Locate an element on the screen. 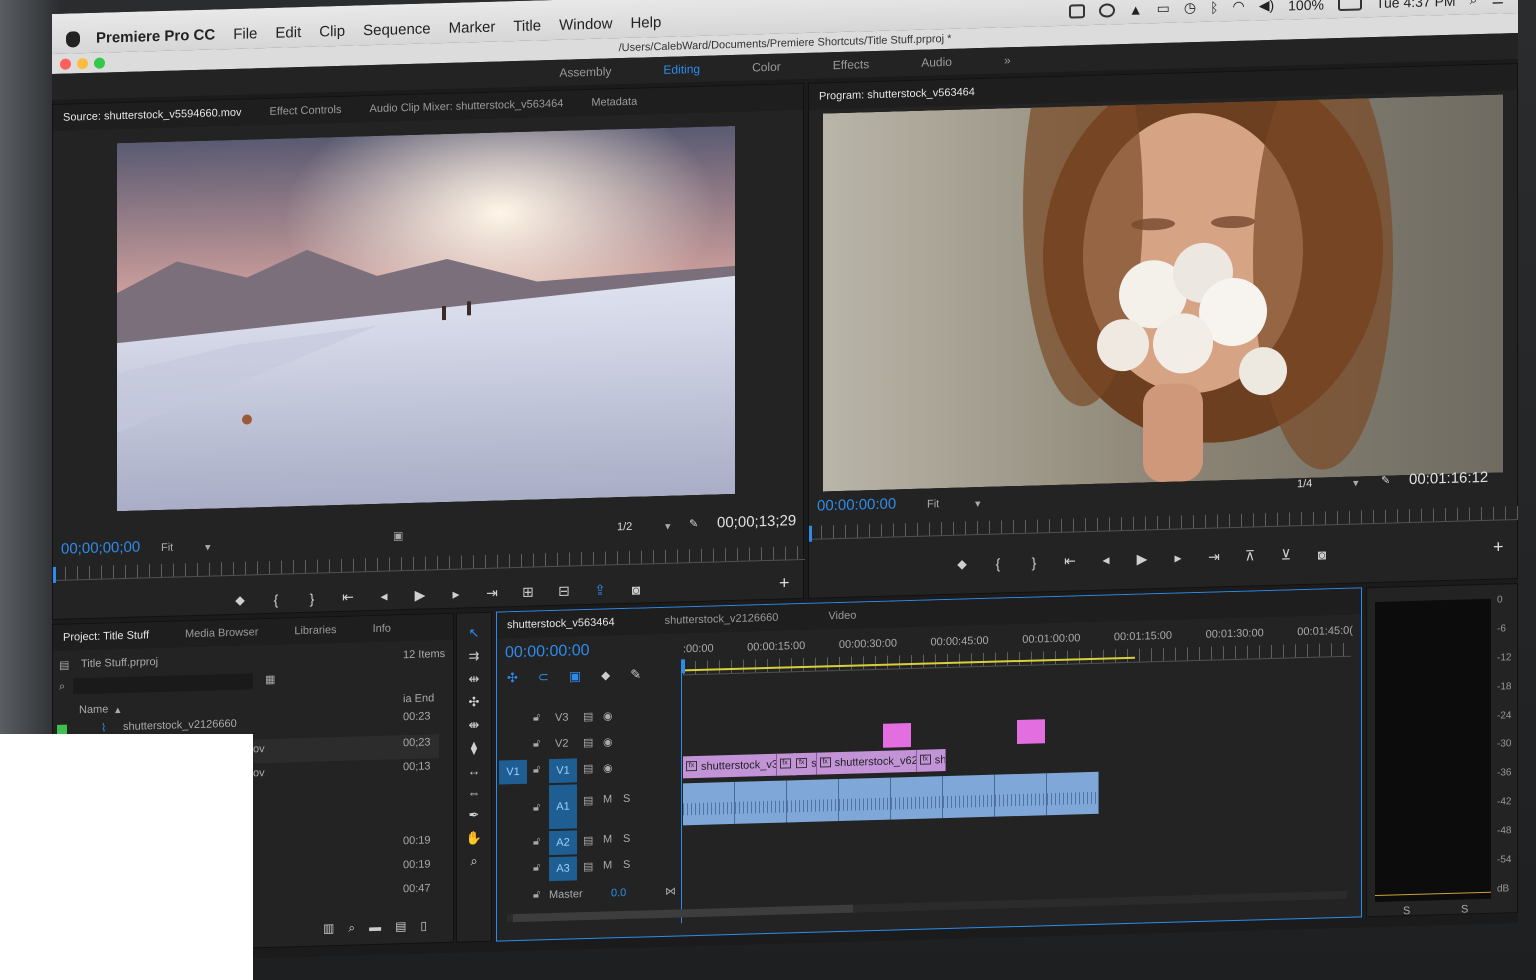 The image size is (1536, 980). play-button: ▶ is located at coordinates (420, 595).